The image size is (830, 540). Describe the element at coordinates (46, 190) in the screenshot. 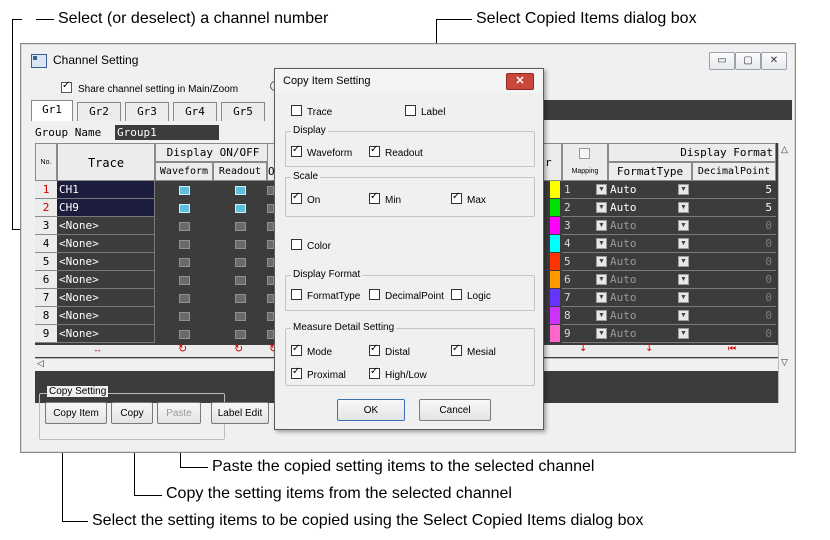

I see `row-number: 1` at that location.